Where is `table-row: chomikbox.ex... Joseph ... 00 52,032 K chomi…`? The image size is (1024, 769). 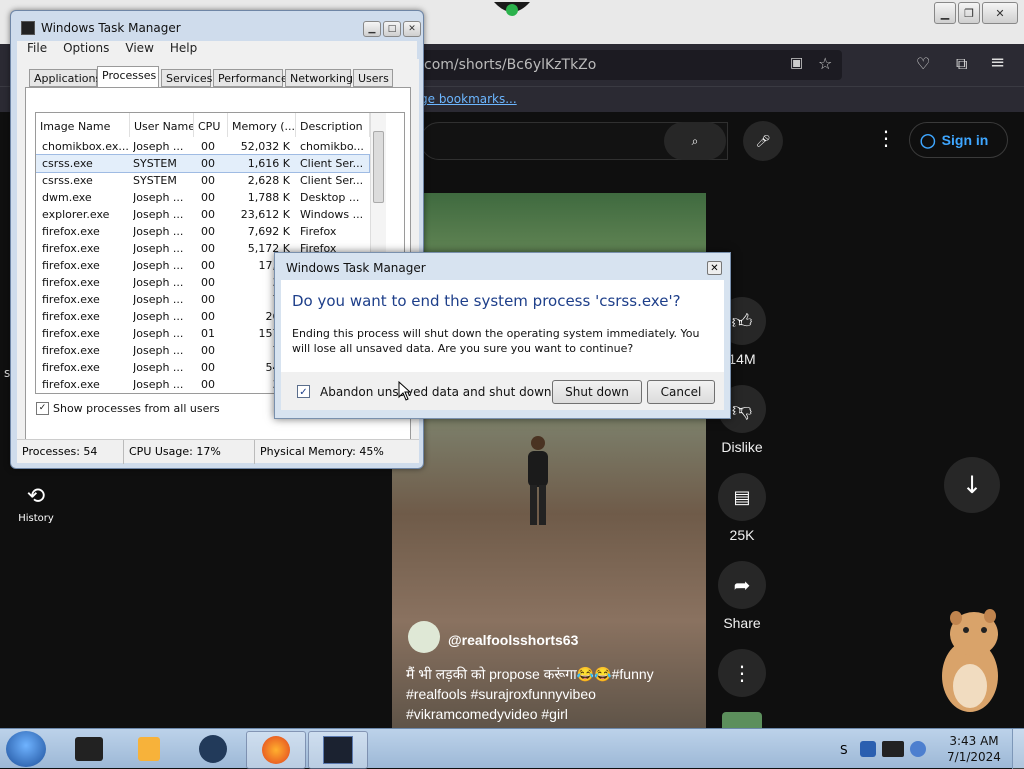 table-row: chomikbox.ex... Joseph ... 00 52,032 K chomi… is located at coordinates (202, 146).